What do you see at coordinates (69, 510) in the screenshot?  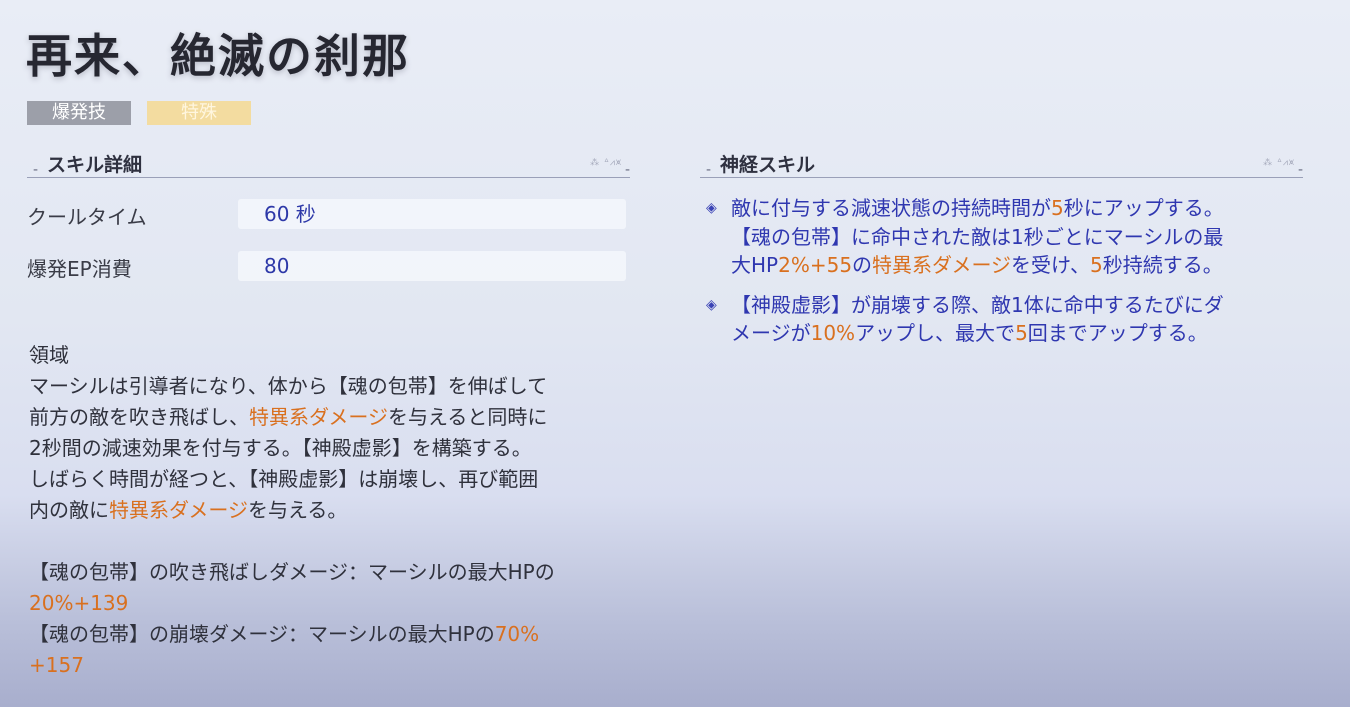 I see `text-span: 内の敵に` at bounding box center [69, 510].